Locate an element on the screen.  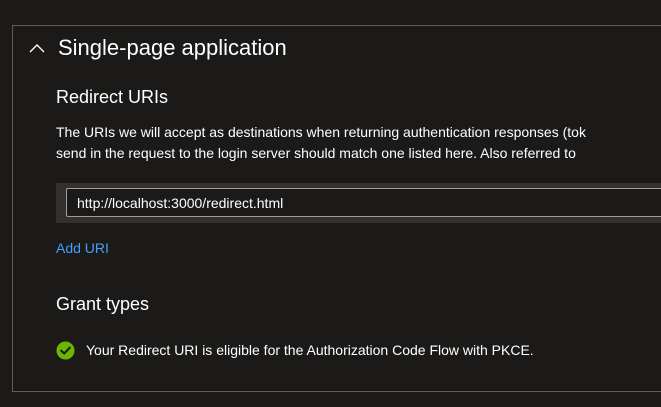
chevron-up-icon is located at coordinates (37, 48).